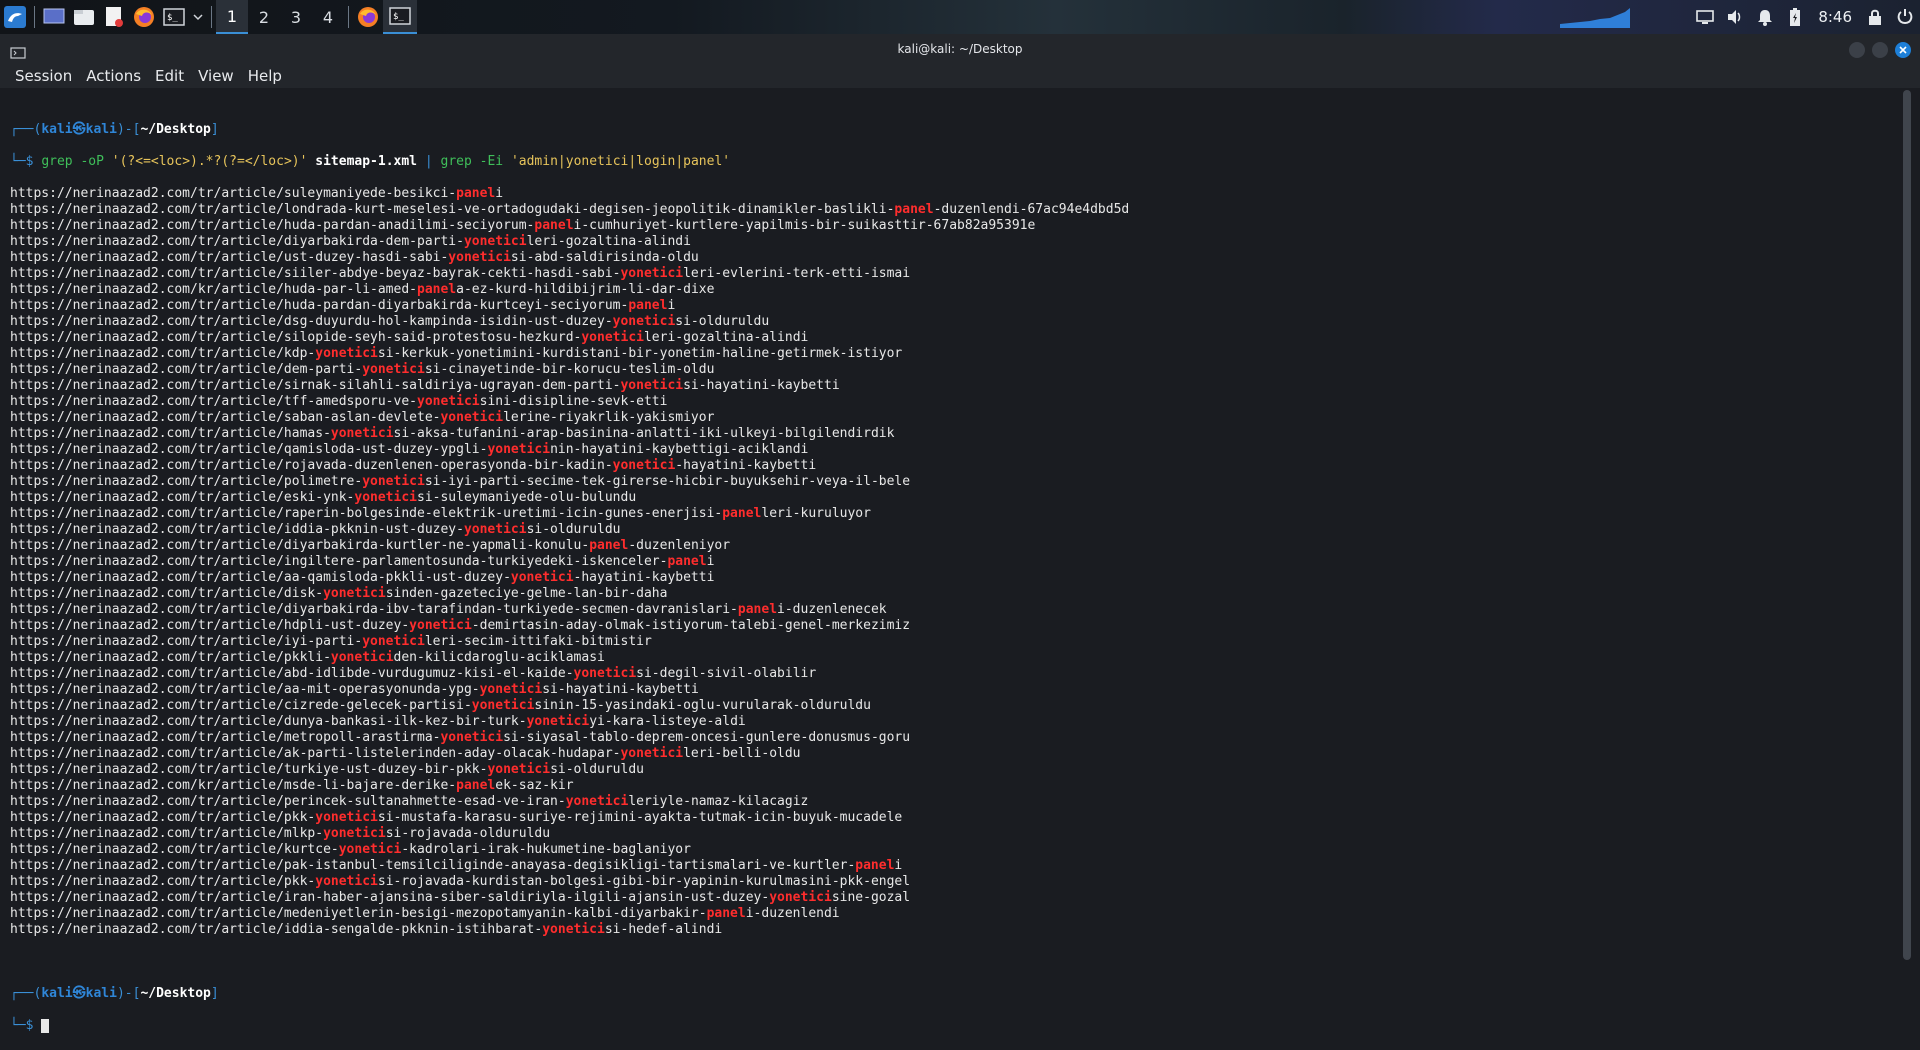 This screenshot has width=1920, height=1050. Describe the element at coordinates (34, 17) in the screenshot. I see `taskbar-separator` at that location.